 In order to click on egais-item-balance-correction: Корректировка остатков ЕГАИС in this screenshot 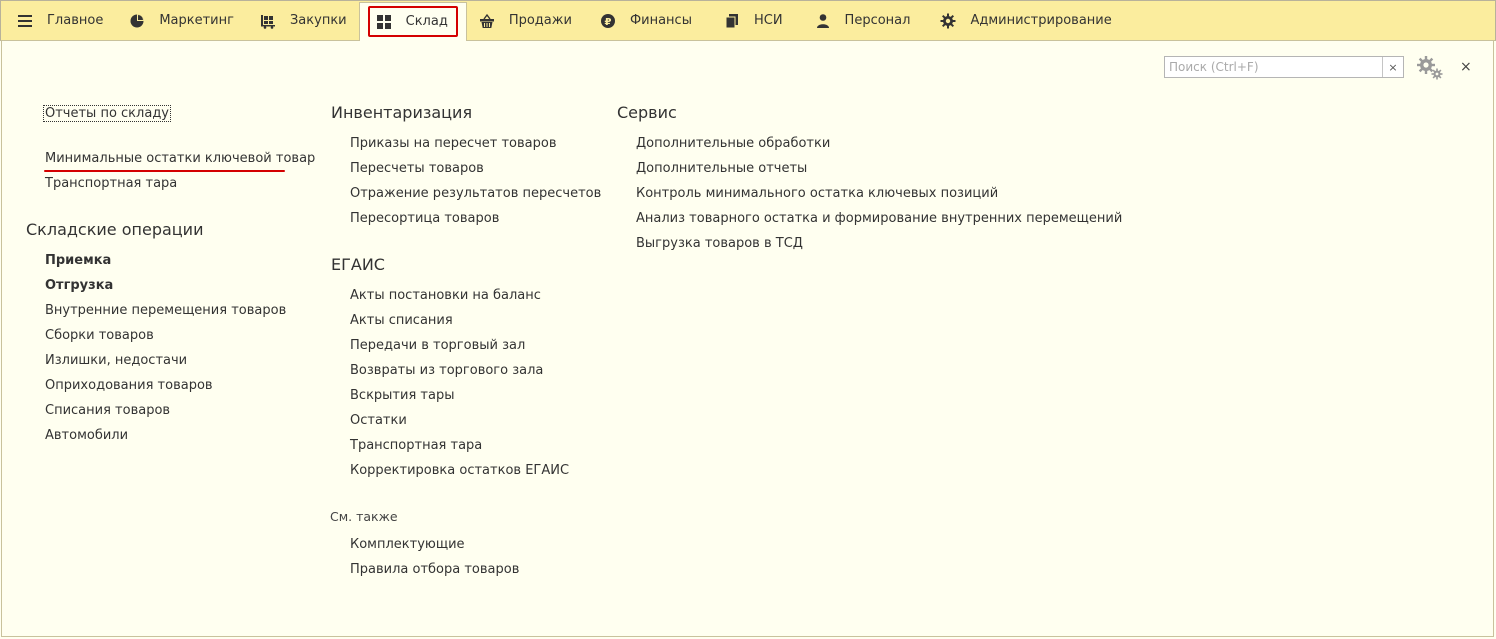, I will do `click(459, 470)`.